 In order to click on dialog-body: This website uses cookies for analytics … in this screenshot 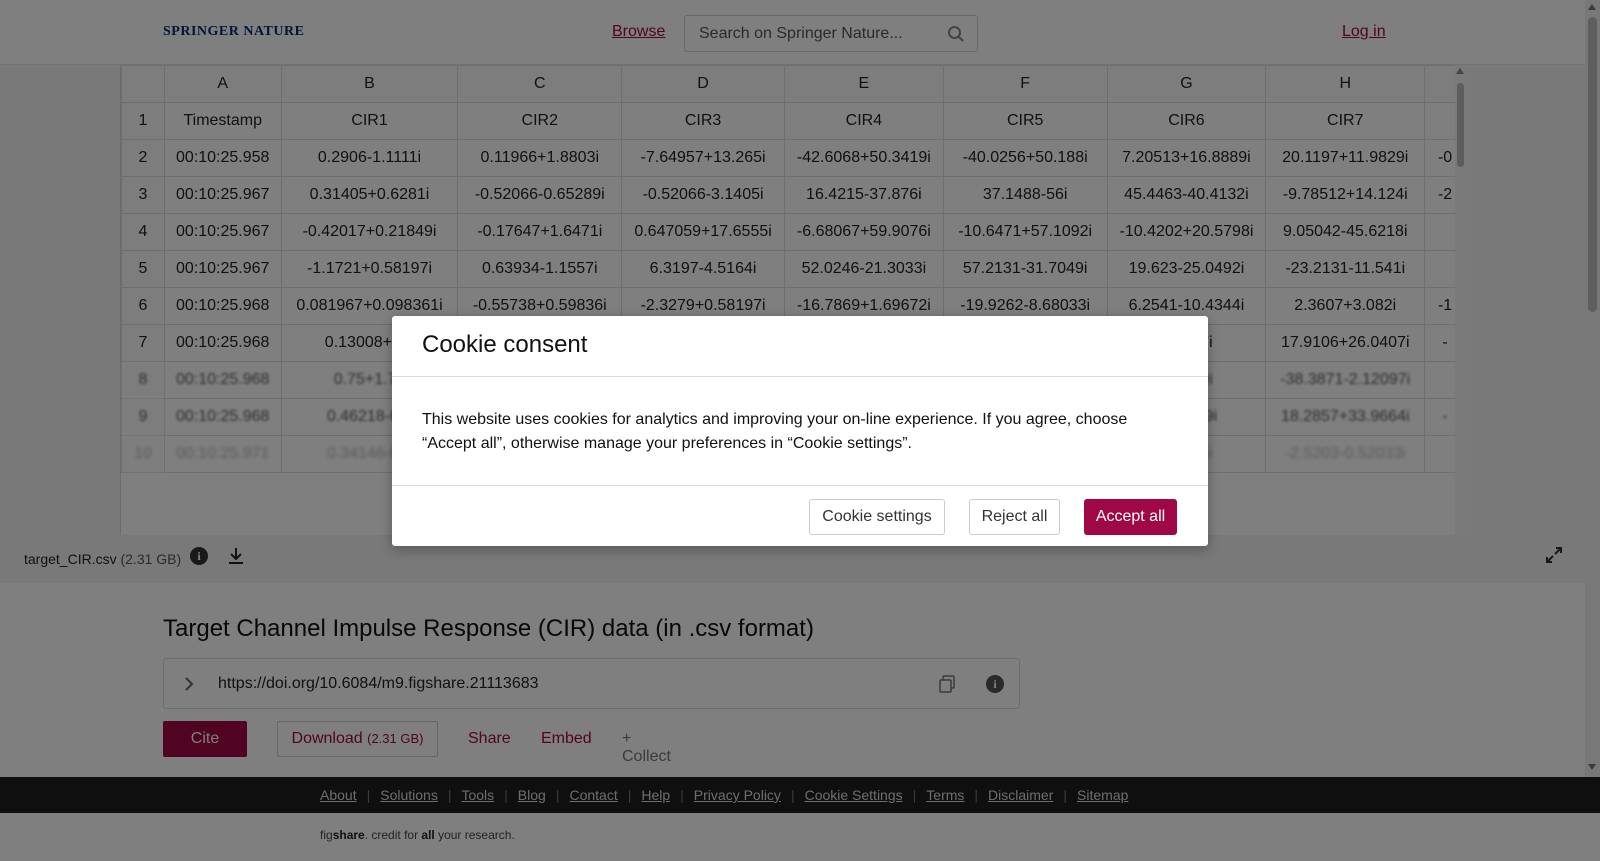, I will do `click(775, 431)`.